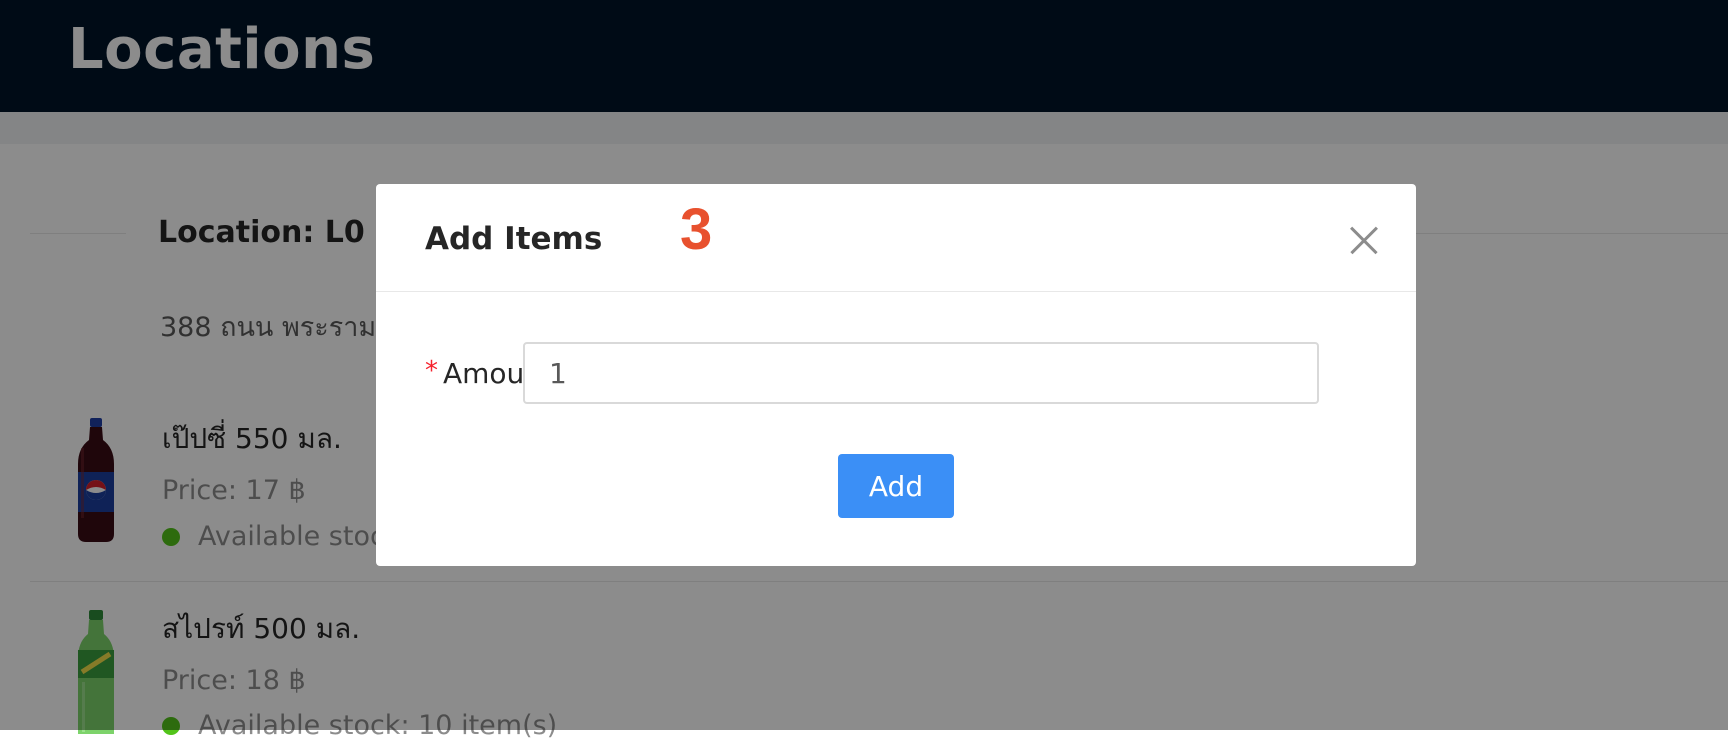 The height and width of the screenshot is (744, 1728). Describe the element at coordinates (514, 239) in the screenshot. I see `modal-title: Add Items` at that location.